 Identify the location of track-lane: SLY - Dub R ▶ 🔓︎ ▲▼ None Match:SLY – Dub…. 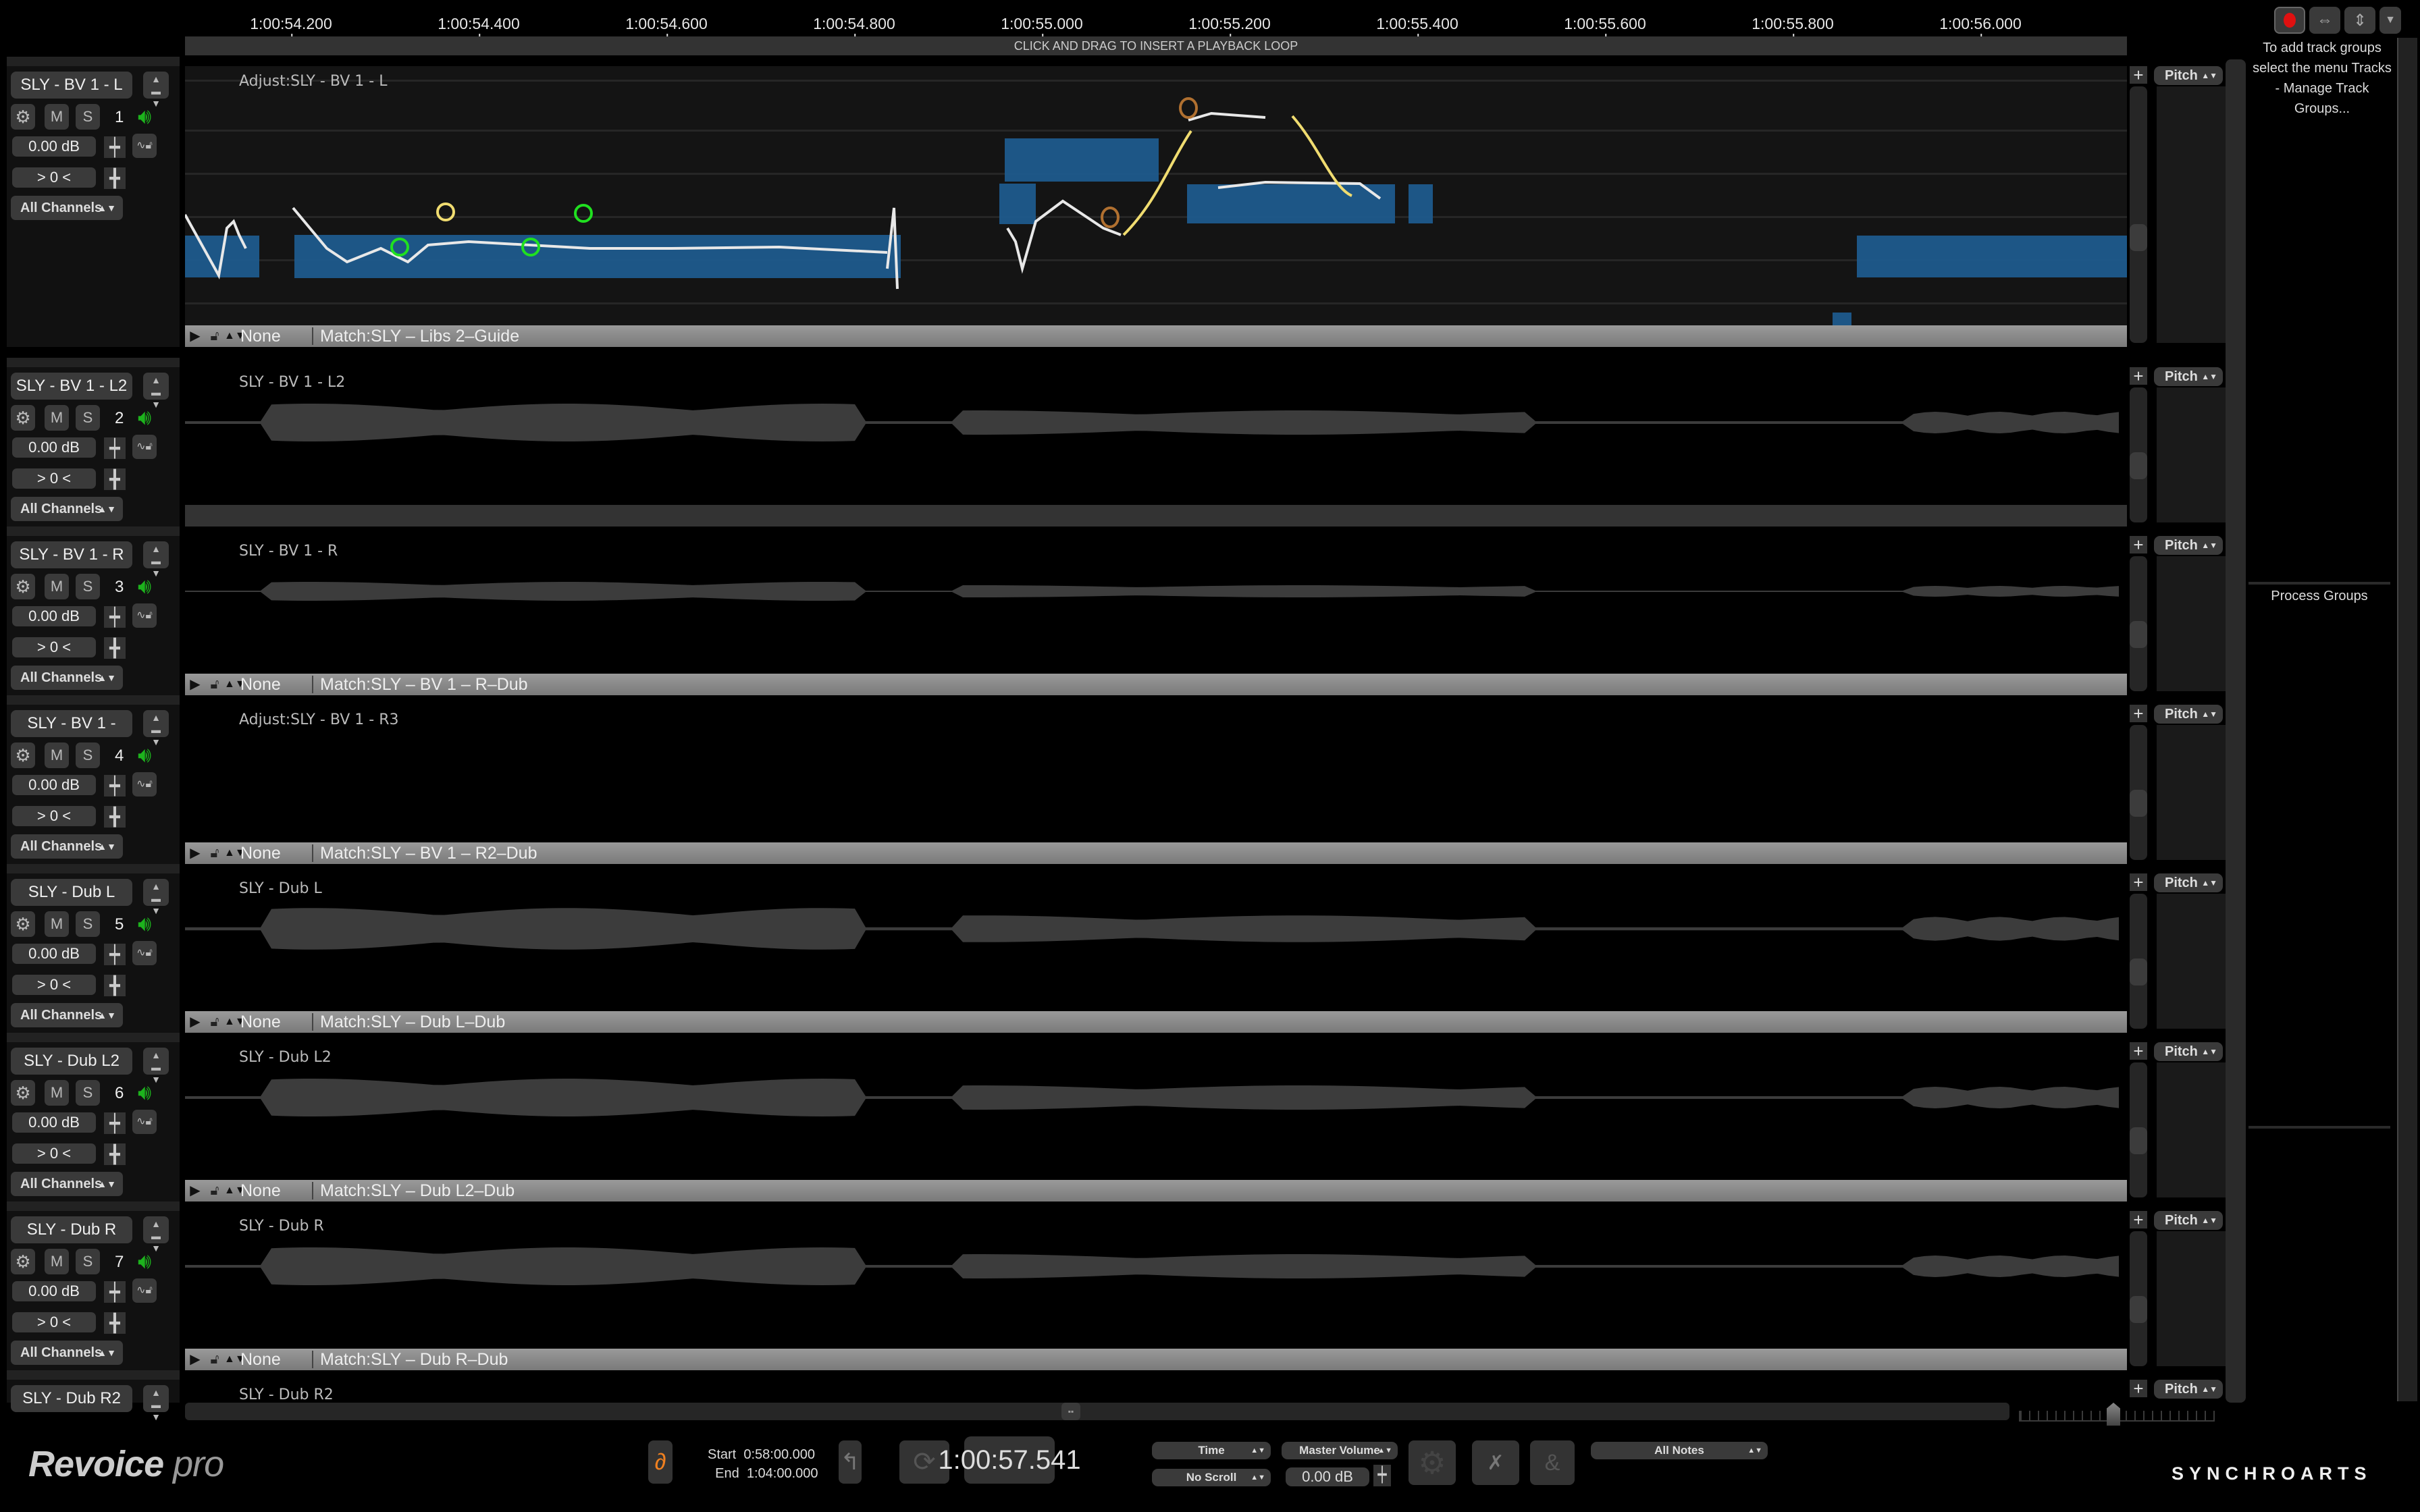
(1156, 1290).